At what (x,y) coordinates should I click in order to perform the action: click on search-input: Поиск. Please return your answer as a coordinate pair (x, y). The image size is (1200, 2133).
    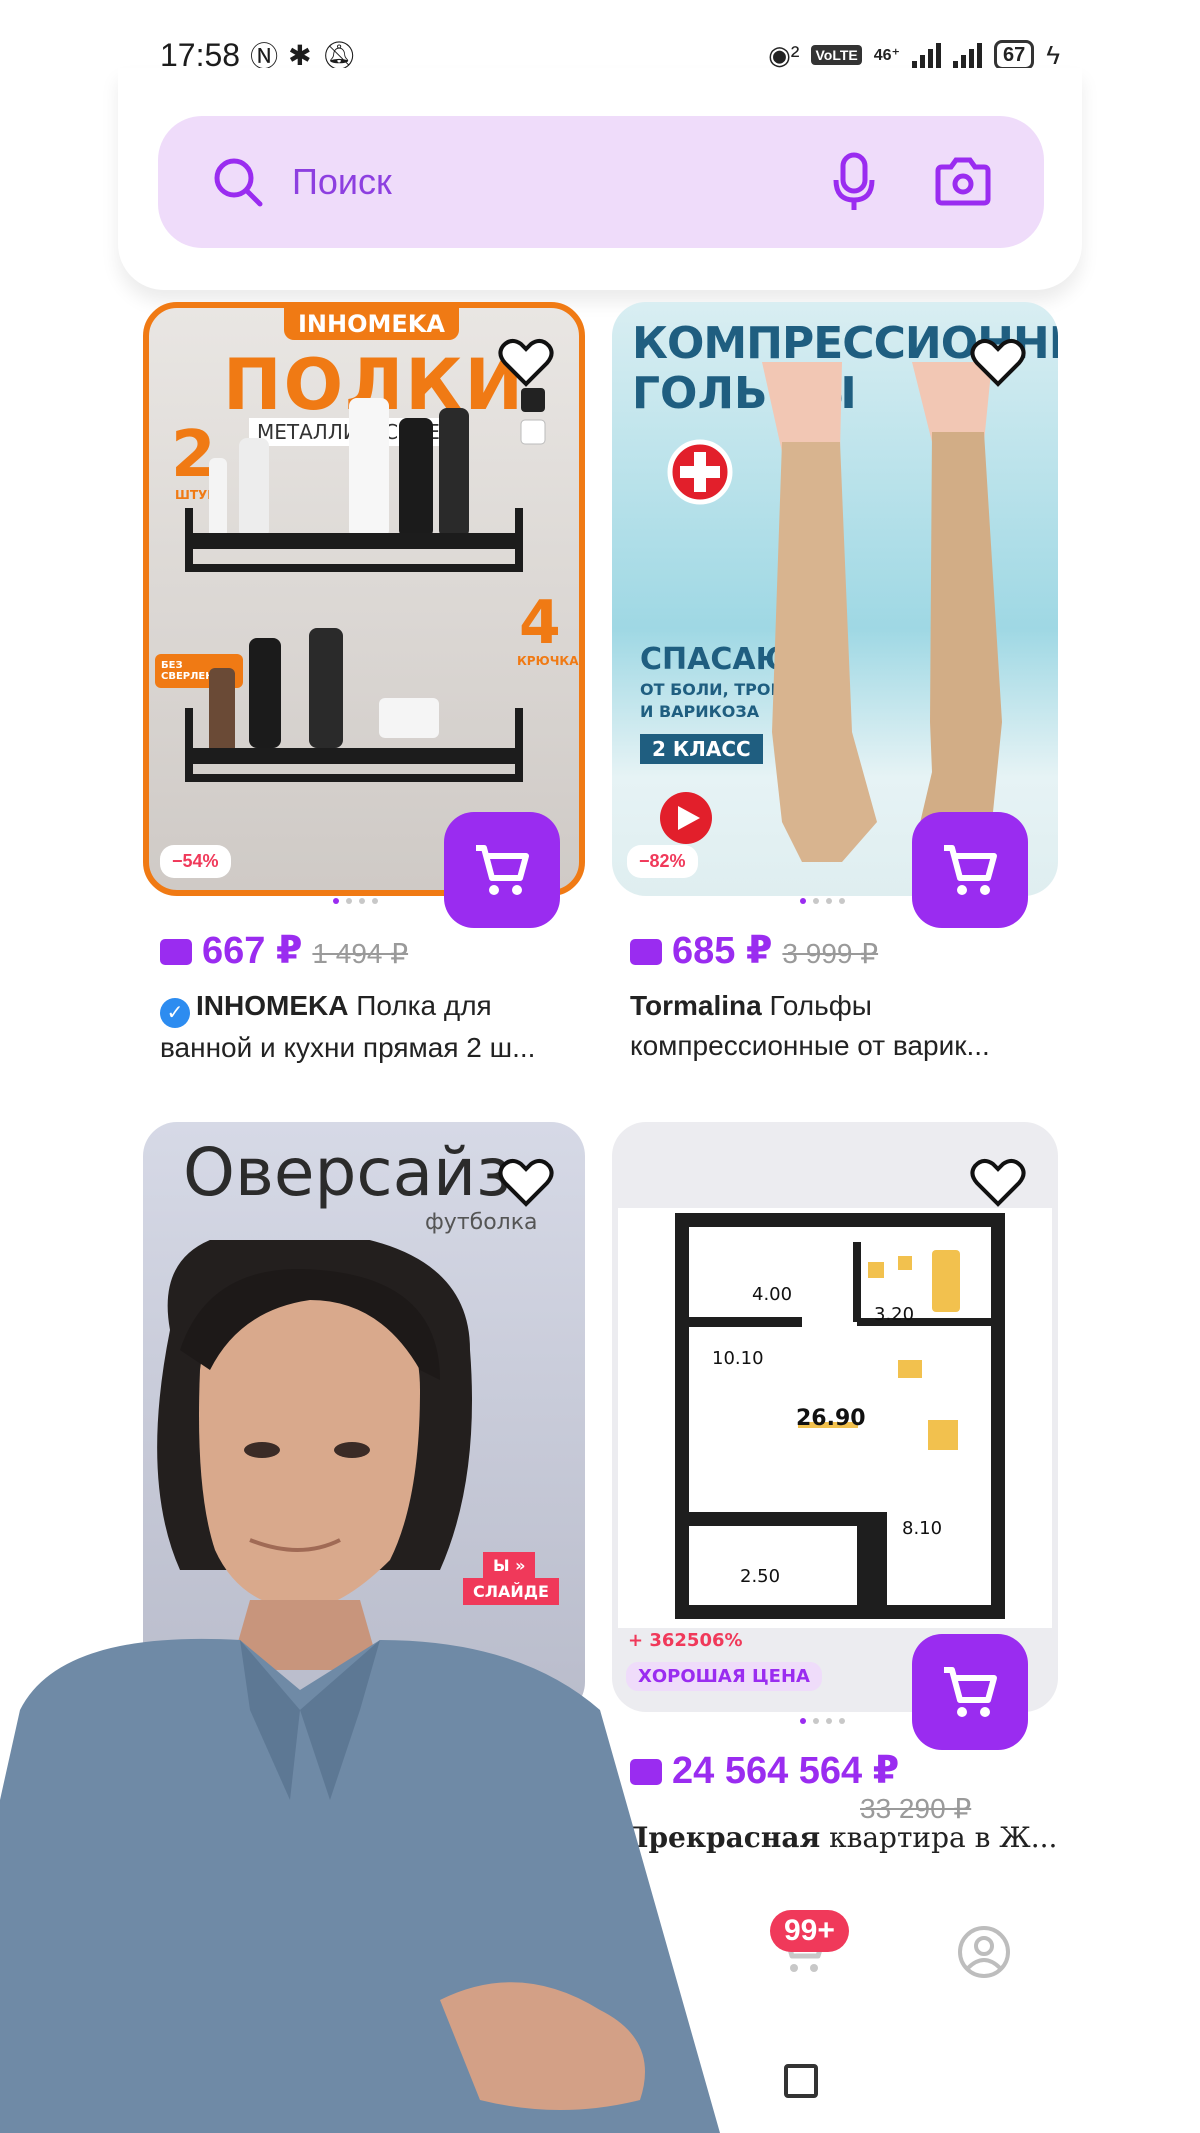
    Looking at the image, I should click on (562, 182).